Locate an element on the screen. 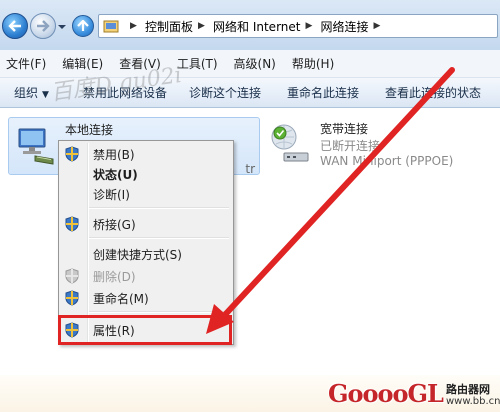 This screenshot has width=500, height=412. menu-help: 帮助(H) is located at coordinates (313, 63).